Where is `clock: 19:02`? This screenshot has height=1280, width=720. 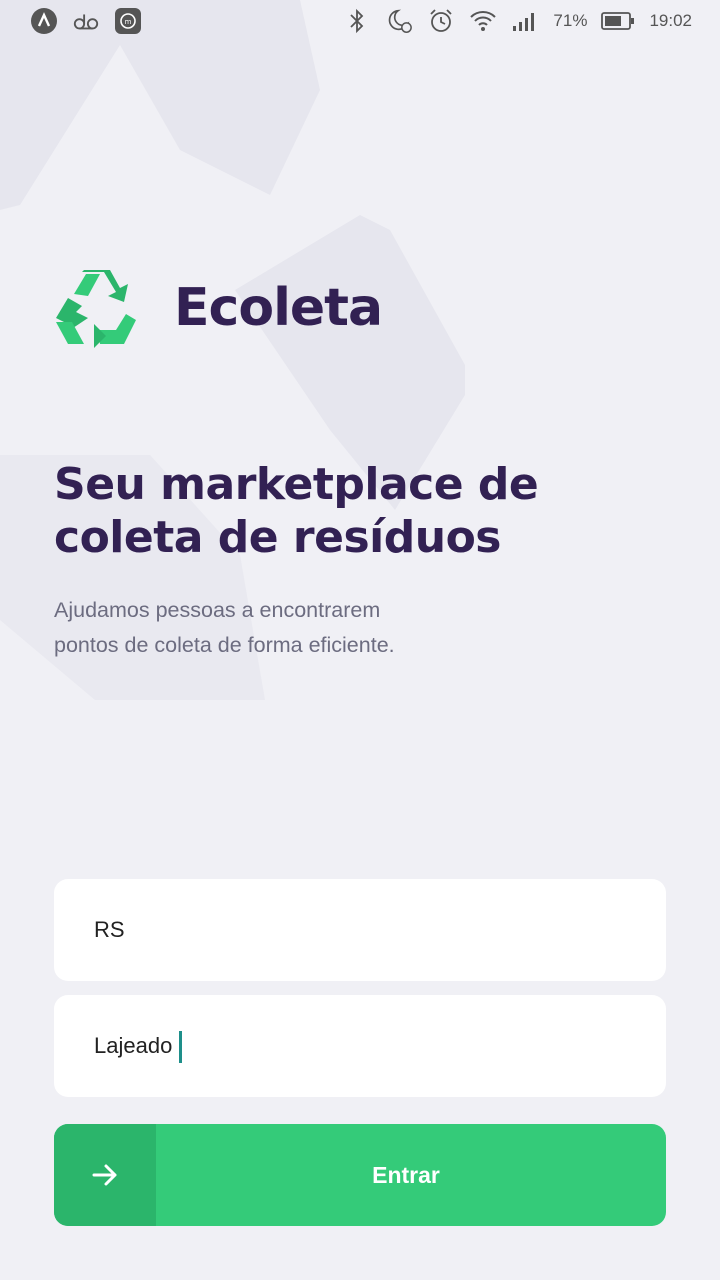 clock: 19:02 is located at coordinates (670, 20).